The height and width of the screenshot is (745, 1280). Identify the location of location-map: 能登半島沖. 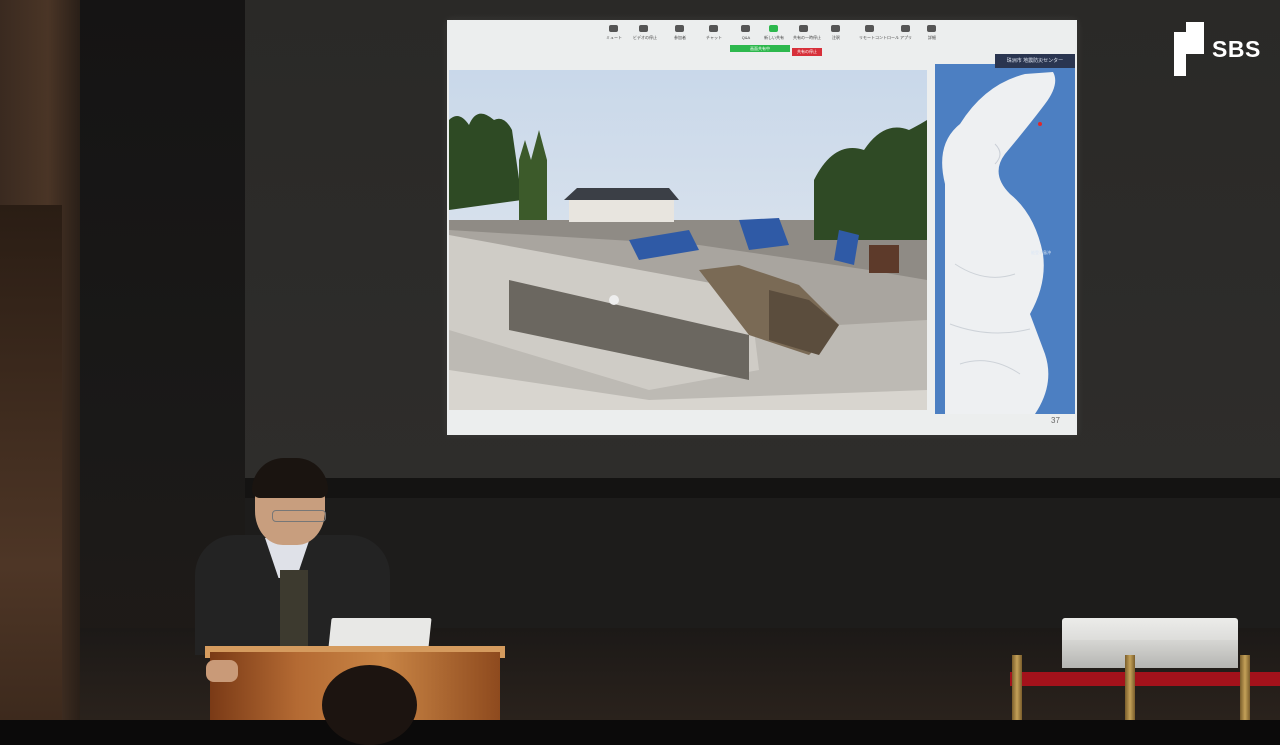
(1005, 239).